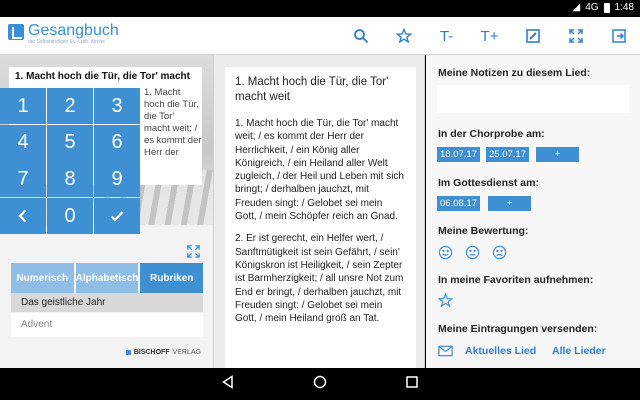  I want to click on favorite-button, so click(403, 36).